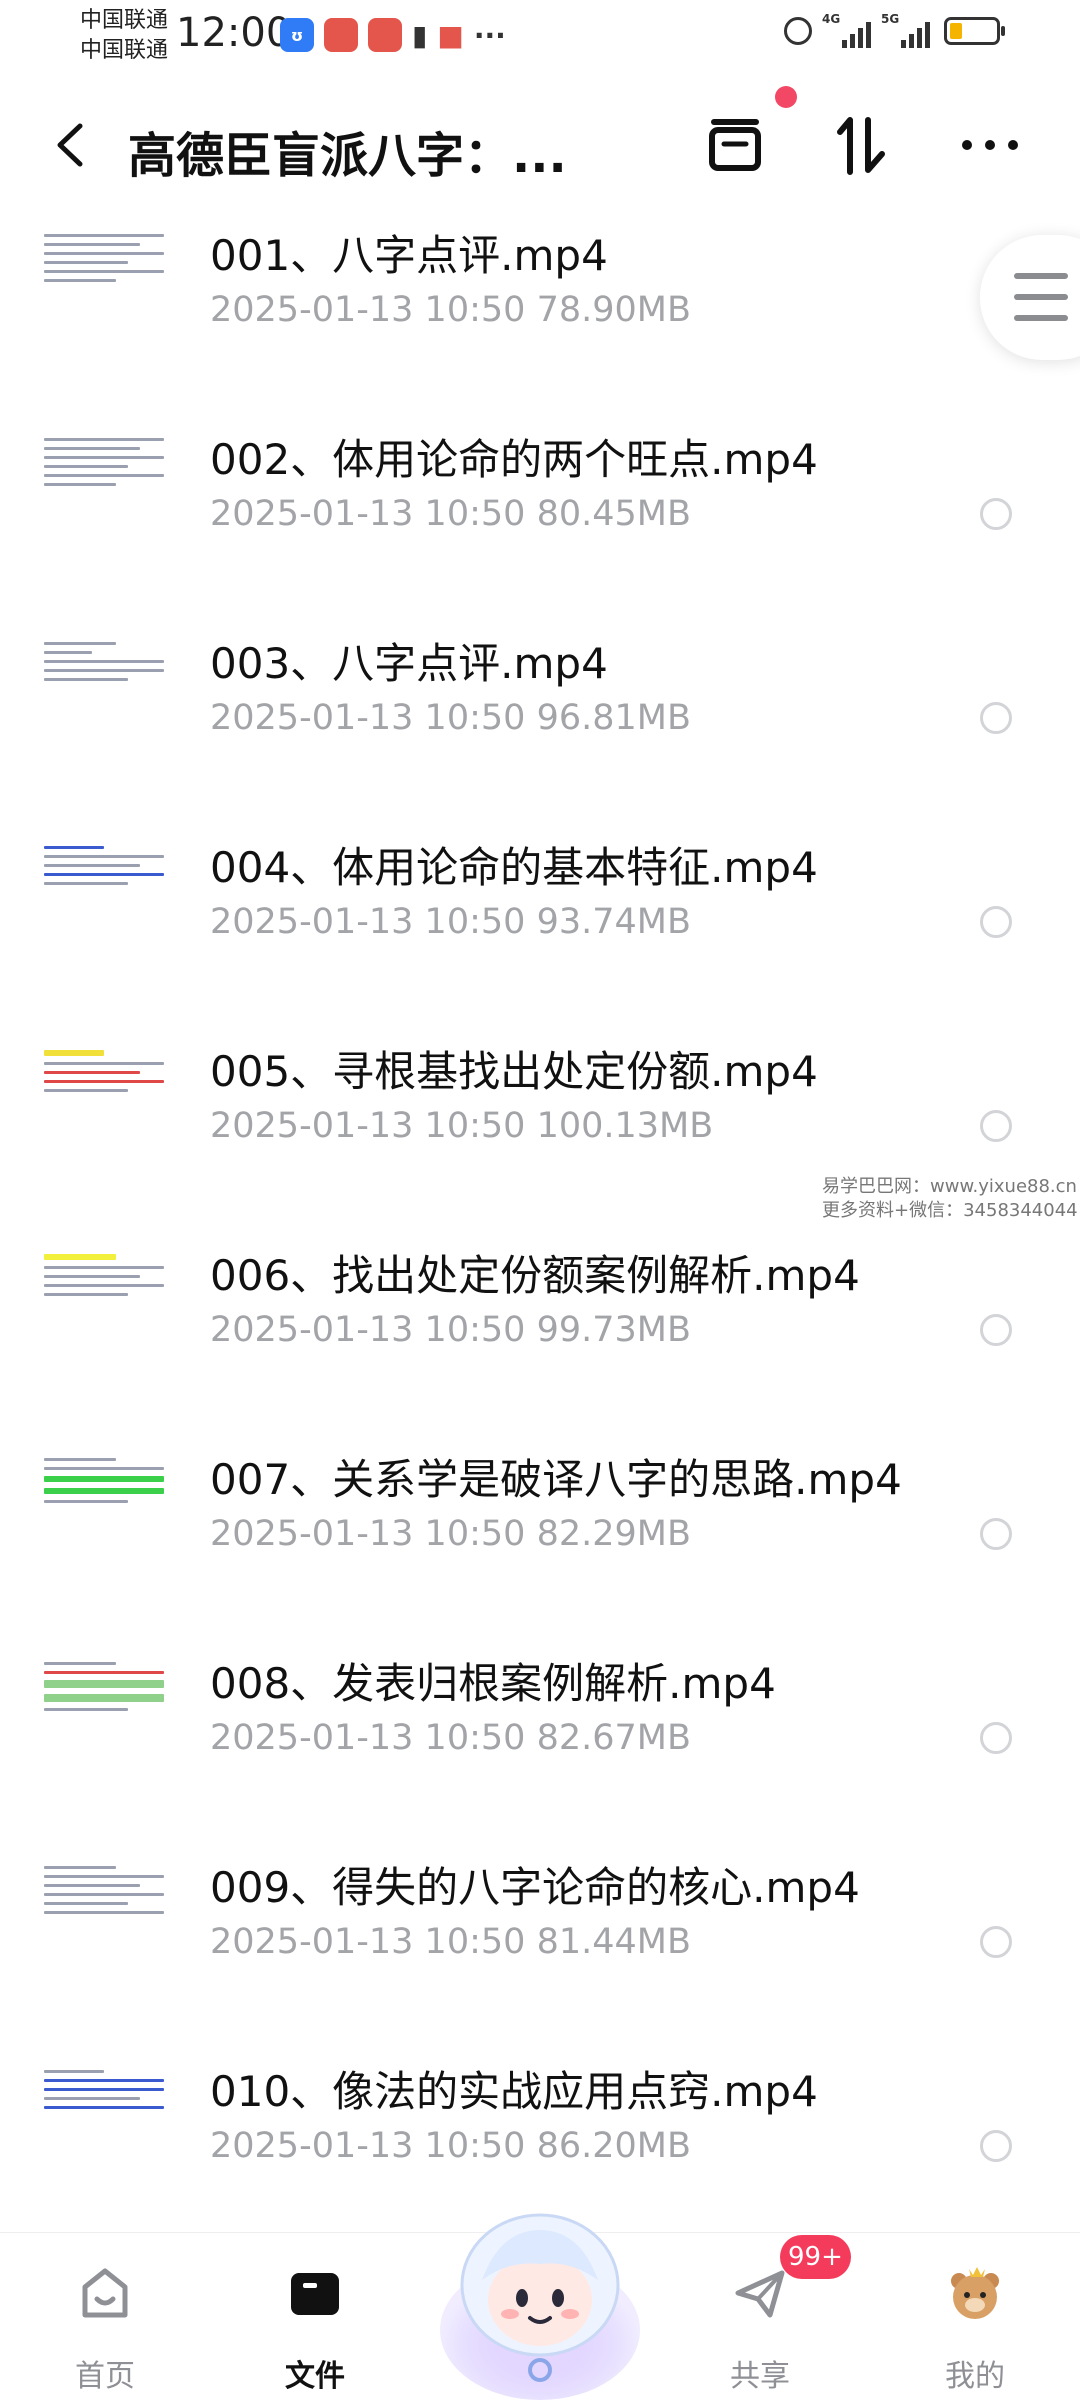 Image resolution: width=1080 pixels, height=2400 pixels. Describe the element at coordinates (70, 145) in the screenshot. I see `back-button` at that location.